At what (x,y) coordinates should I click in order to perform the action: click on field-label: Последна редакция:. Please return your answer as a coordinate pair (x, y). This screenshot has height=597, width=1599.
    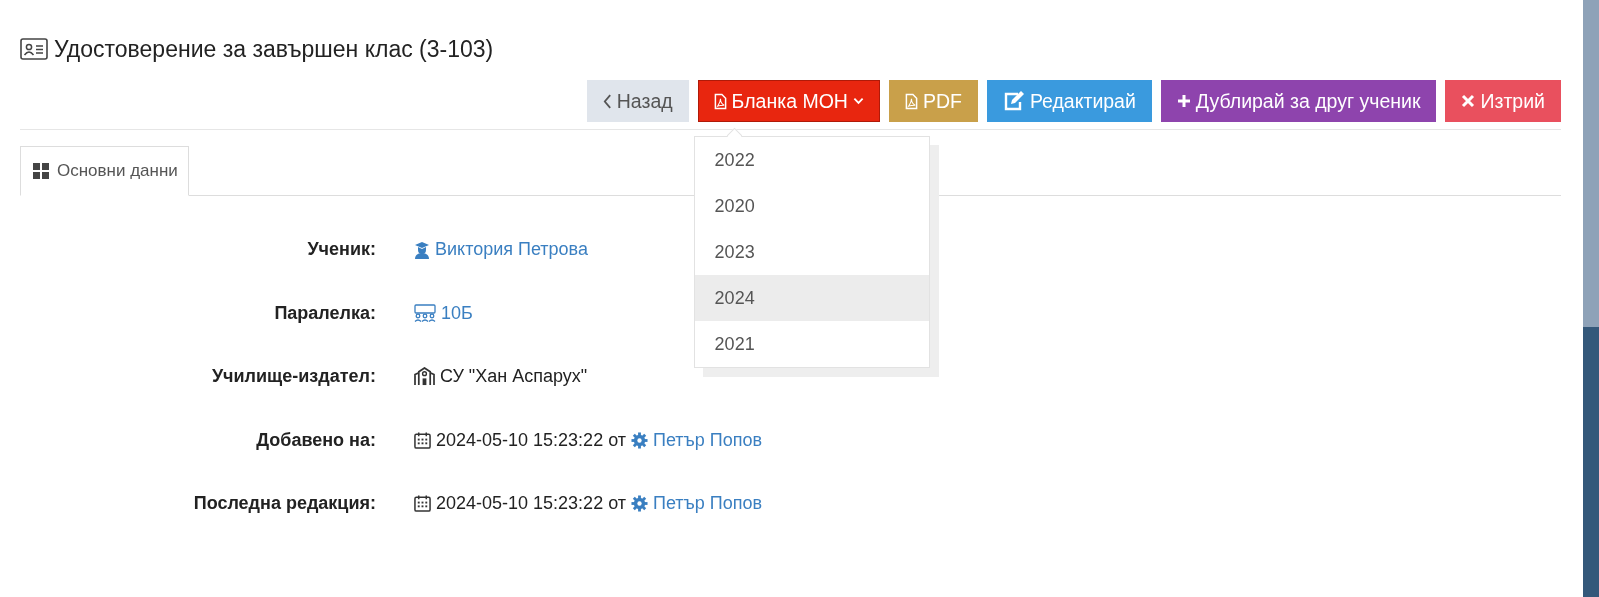
    Looking at the image, I should click on (284, 504).